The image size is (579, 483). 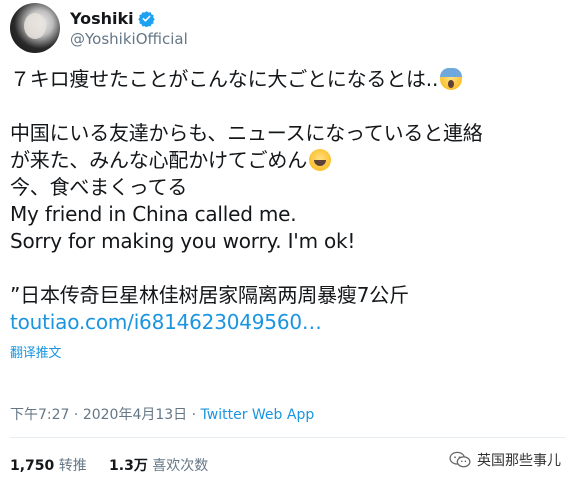 What do you see at coordinates (183, 241) in the screenshot?
I see `tweet-line-6: Sorry for making you worry. I'm ok!` at bounding box center [183, 241].